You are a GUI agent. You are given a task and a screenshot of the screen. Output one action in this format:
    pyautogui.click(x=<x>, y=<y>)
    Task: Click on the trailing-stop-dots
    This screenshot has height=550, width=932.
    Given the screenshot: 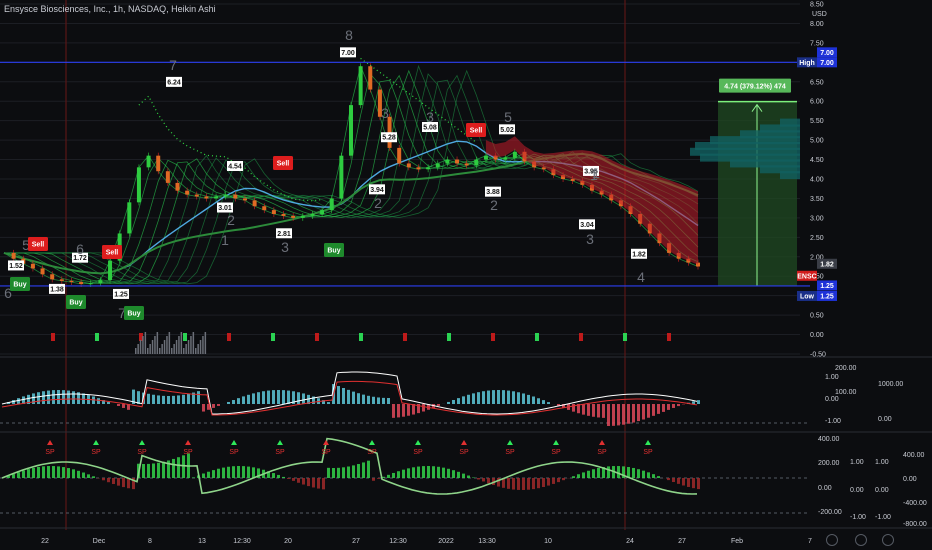 What is the action you would take?
    pyautogui.click(x=230, y=148)
    